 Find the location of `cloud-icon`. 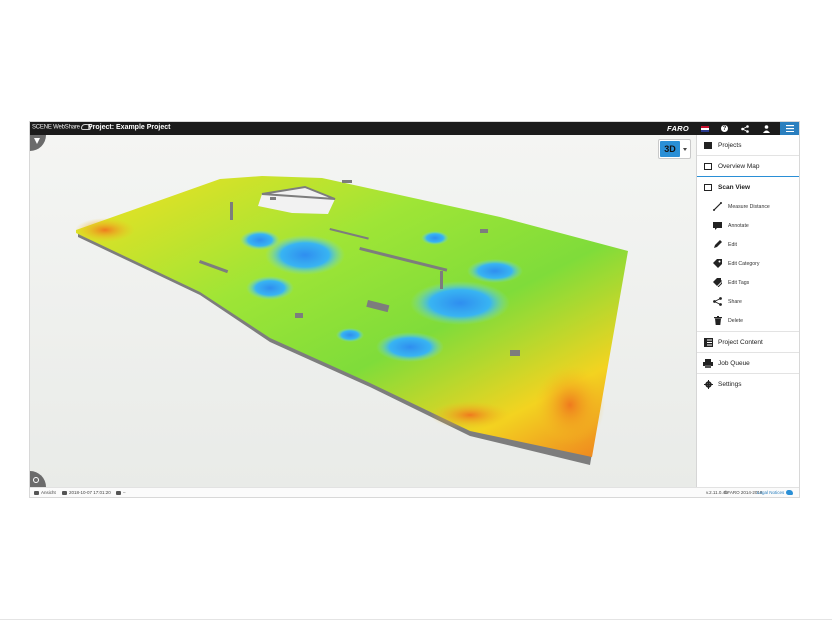

cloud-icon is located at coordinates (36, 492).